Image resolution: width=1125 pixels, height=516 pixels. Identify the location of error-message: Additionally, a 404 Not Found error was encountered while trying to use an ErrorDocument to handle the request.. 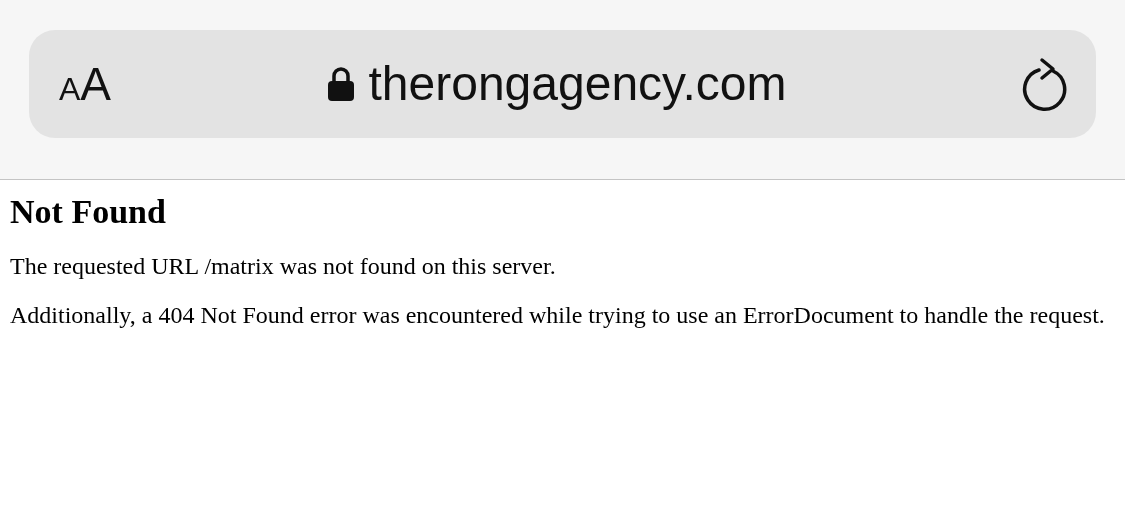
(558, 315).